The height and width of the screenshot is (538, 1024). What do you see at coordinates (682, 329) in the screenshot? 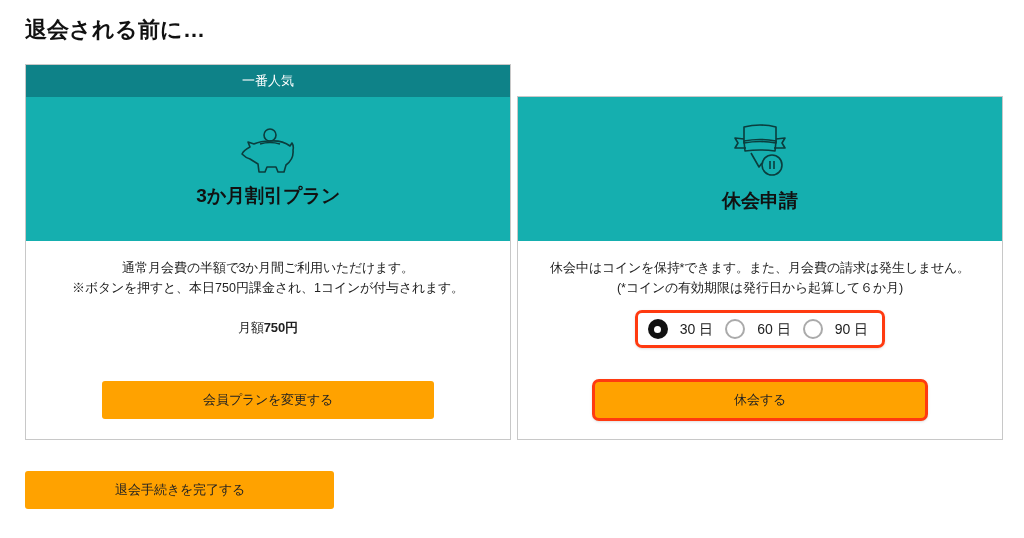
I see `radio-option: 30 日` at bounding box center [682, 329].